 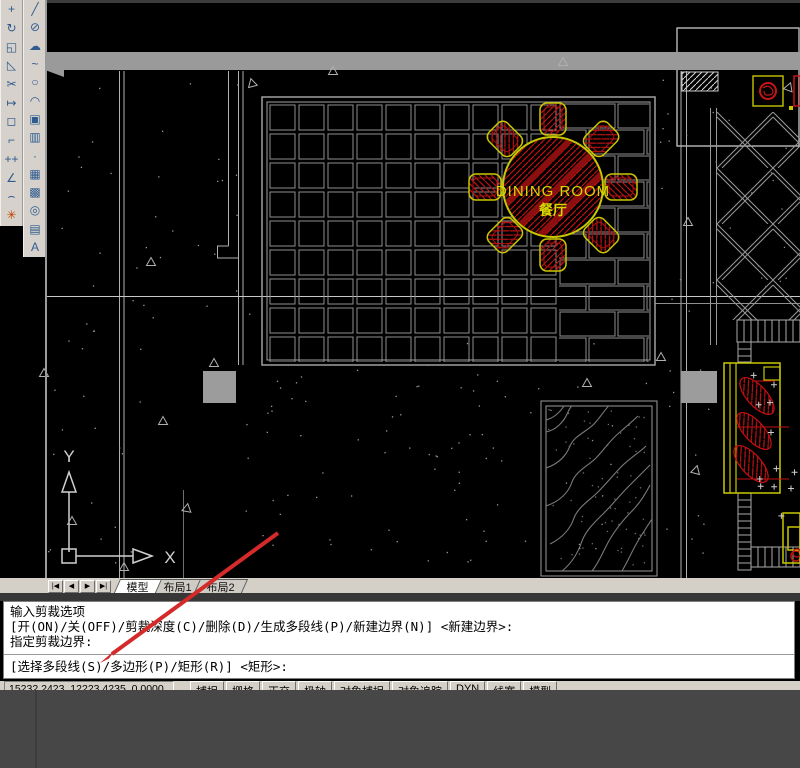 I want to click on polar-toggle: 极轴, so click(x=315, y=685).